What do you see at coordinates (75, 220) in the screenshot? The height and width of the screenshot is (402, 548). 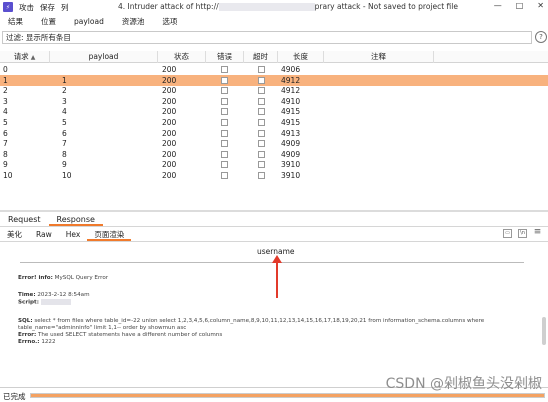 I see `tab-response: Response` at bounding box center [75, 220].